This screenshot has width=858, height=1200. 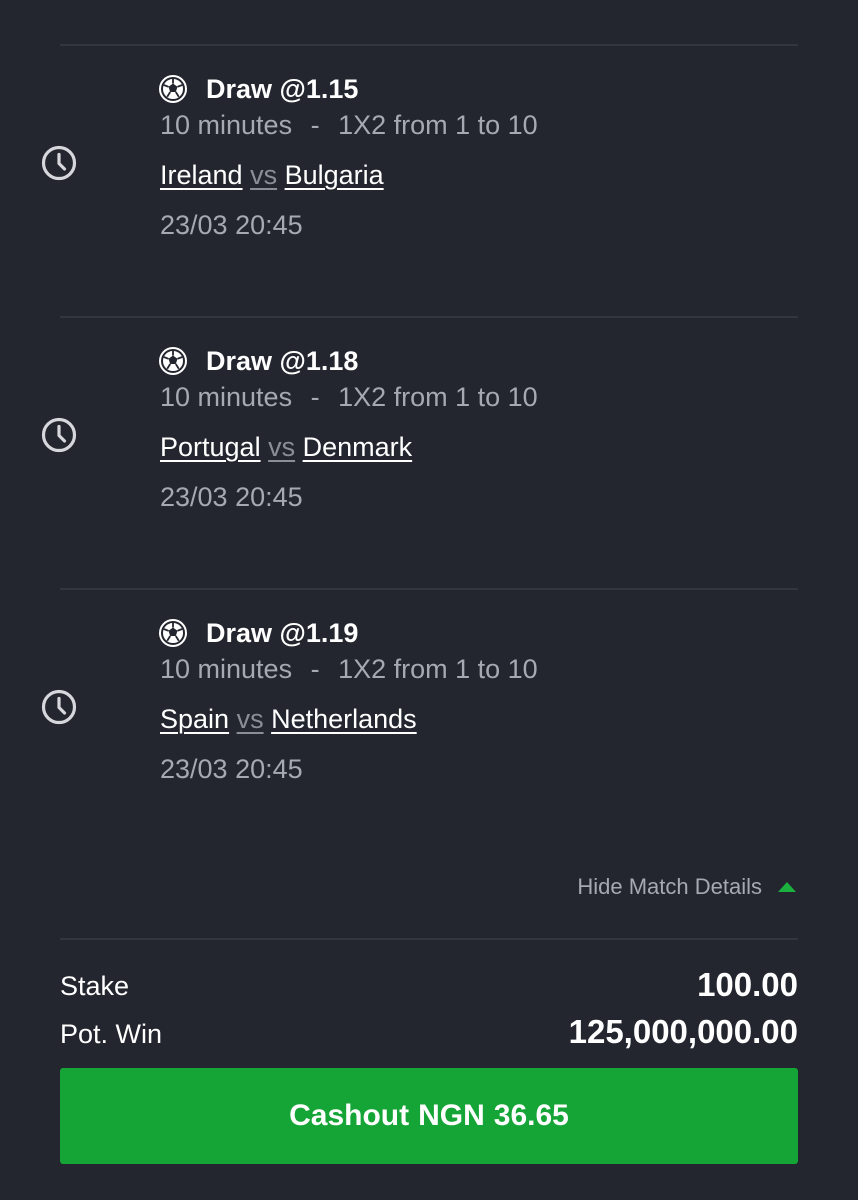 What do you see at coordinates (334, 175) in the screenshot?
I see `away-team: Bulgaria` at bounding box center [334, 175].